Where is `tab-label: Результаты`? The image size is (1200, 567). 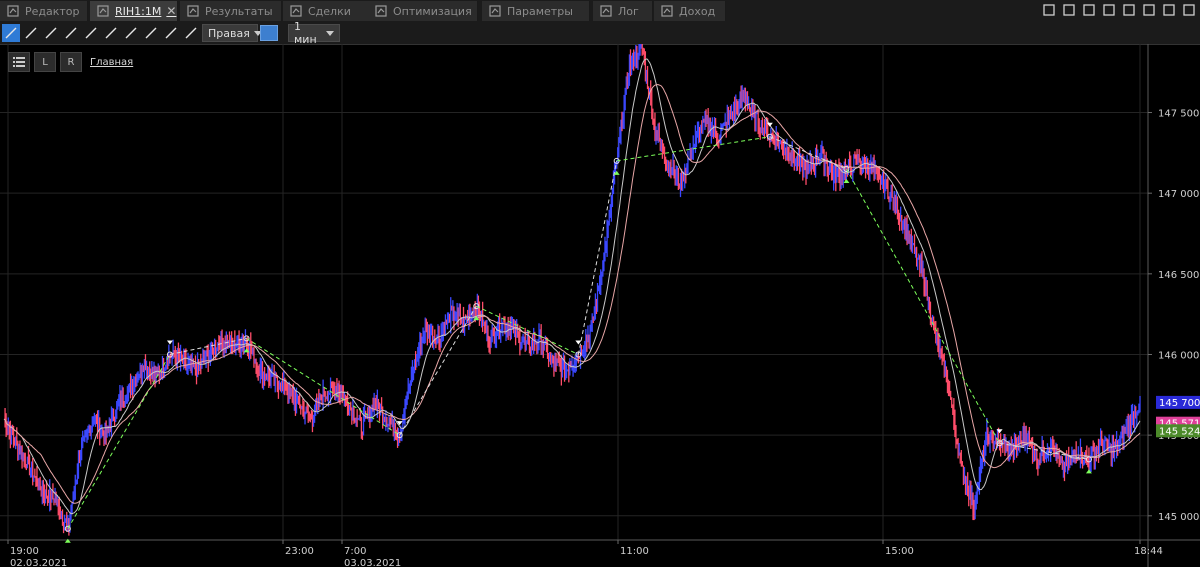
tab-label: Результаты is located at coordinates (239, 11).